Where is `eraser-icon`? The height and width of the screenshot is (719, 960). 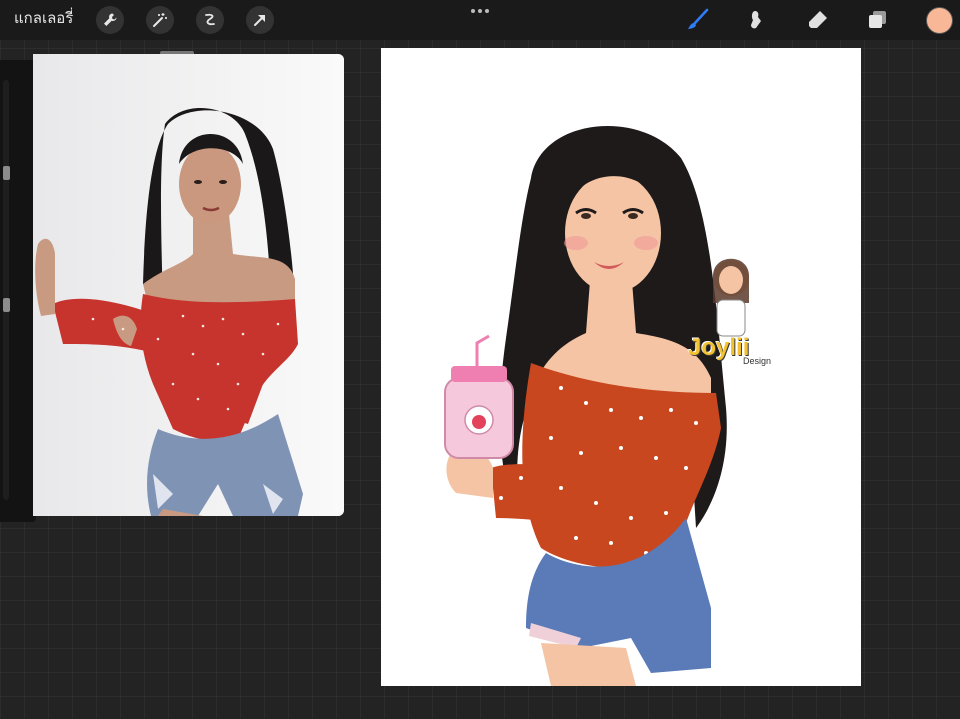
eraser-icon is located at coordinates (818, 20).